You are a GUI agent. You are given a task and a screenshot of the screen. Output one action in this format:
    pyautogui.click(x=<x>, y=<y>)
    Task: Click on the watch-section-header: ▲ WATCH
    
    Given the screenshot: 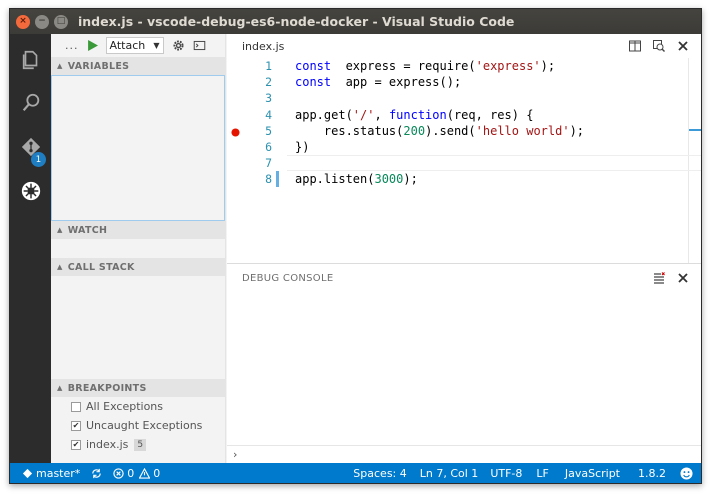 What is the action you would take?
    pyautogui.click(x=138, y=230)
    